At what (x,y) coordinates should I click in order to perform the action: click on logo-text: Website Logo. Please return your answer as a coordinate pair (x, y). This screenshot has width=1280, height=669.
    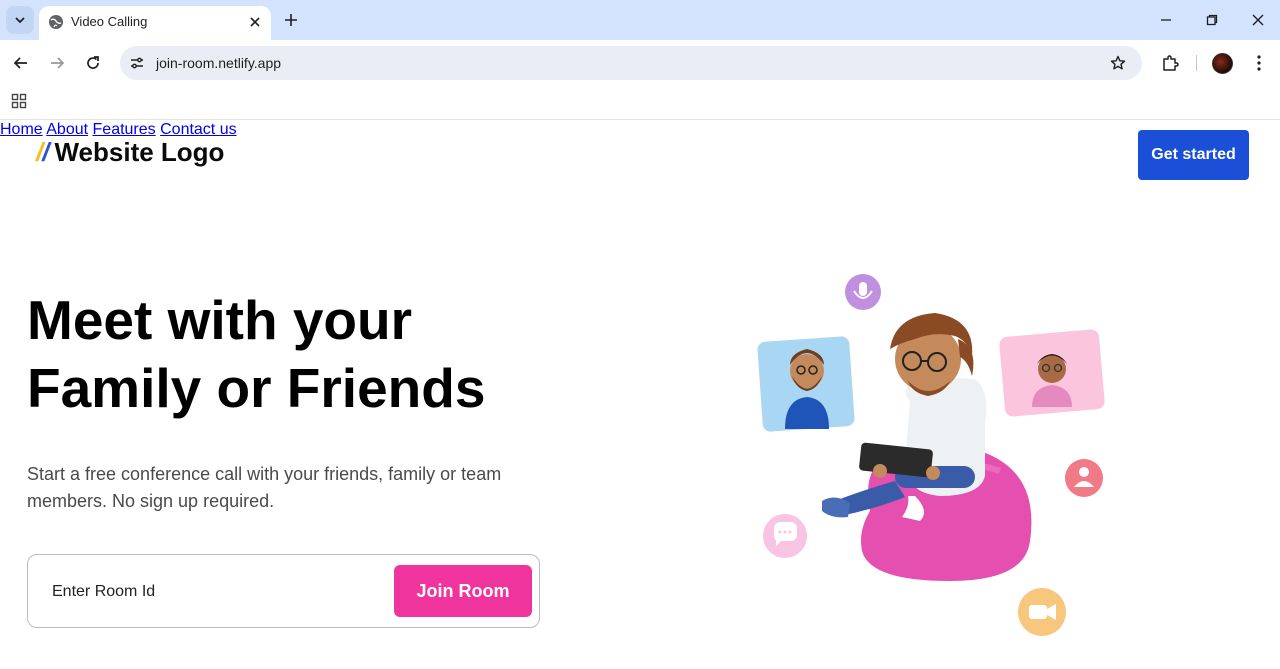
    Looking at the image, I should click on (139, 152).